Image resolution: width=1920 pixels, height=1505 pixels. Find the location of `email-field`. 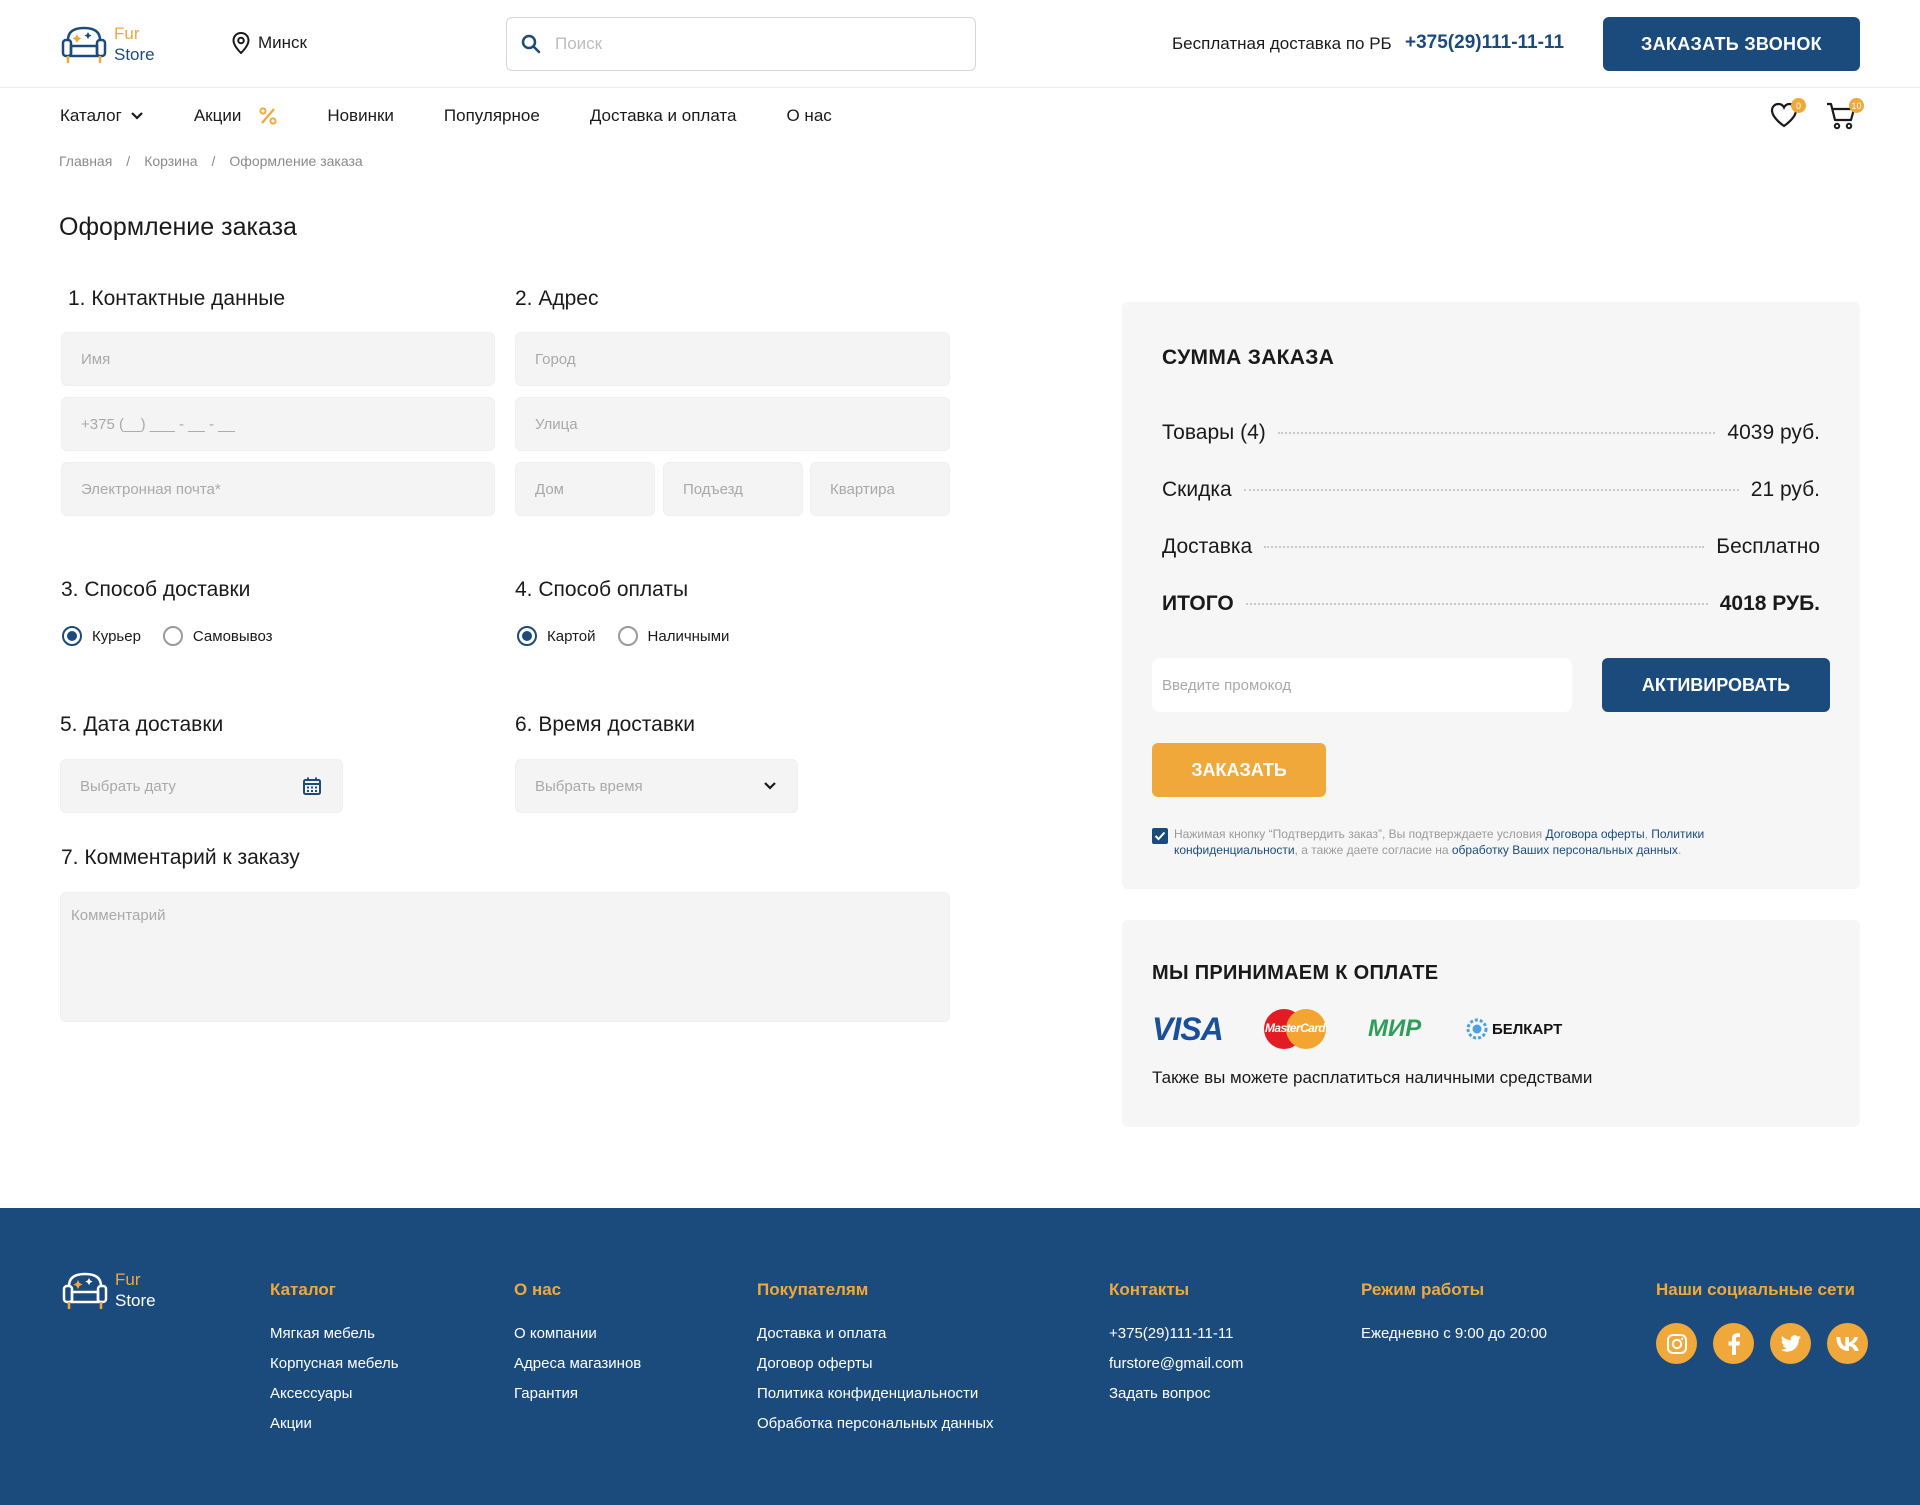

email-field is located at coordinates (278, 489).